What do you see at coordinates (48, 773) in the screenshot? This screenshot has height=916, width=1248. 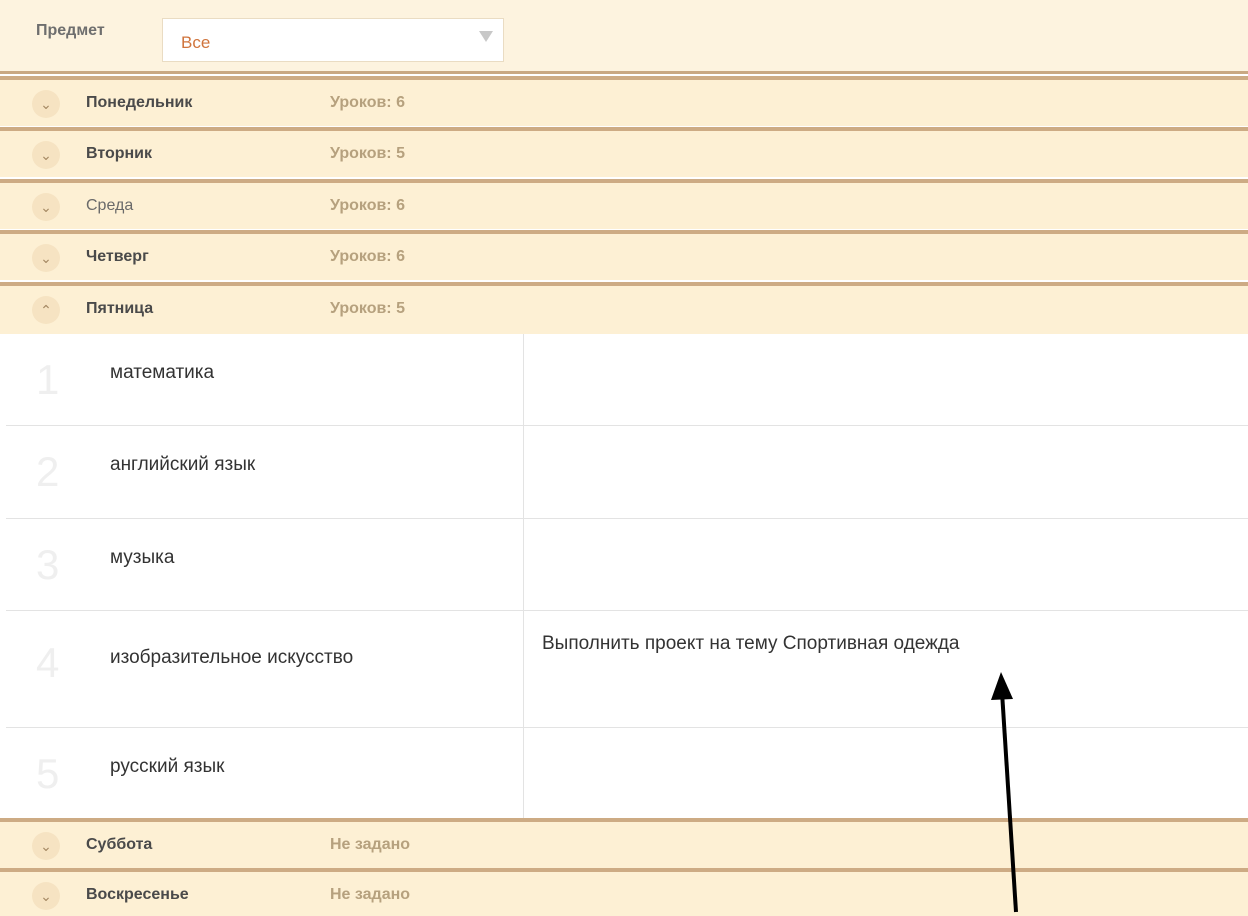 I see `lesson-number: 5` at bounding box center [48, 773].